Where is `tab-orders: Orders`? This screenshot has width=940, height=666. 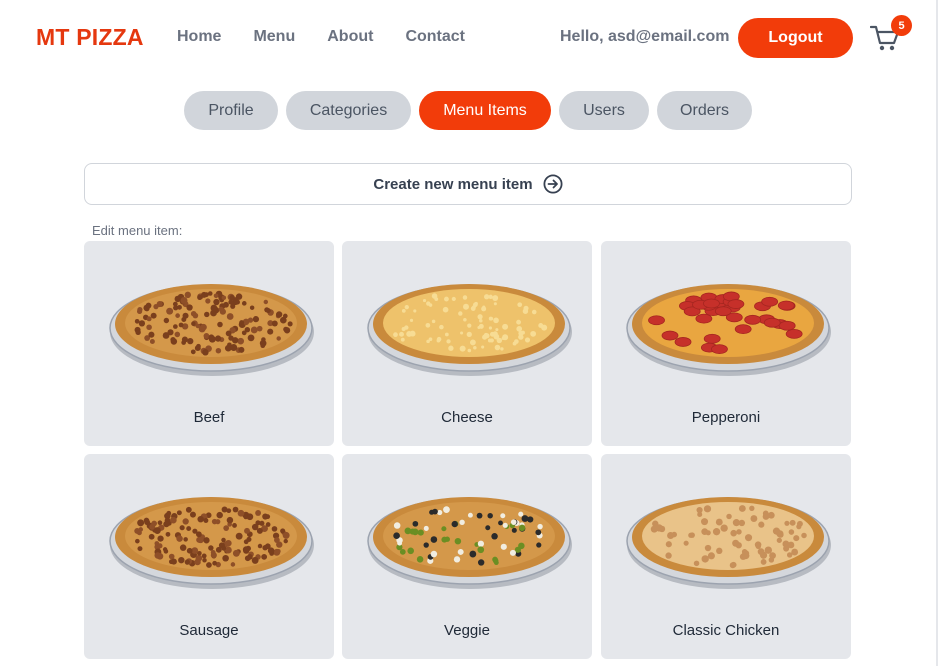 tab-orders: Orders is located at coordinates (704, 110).